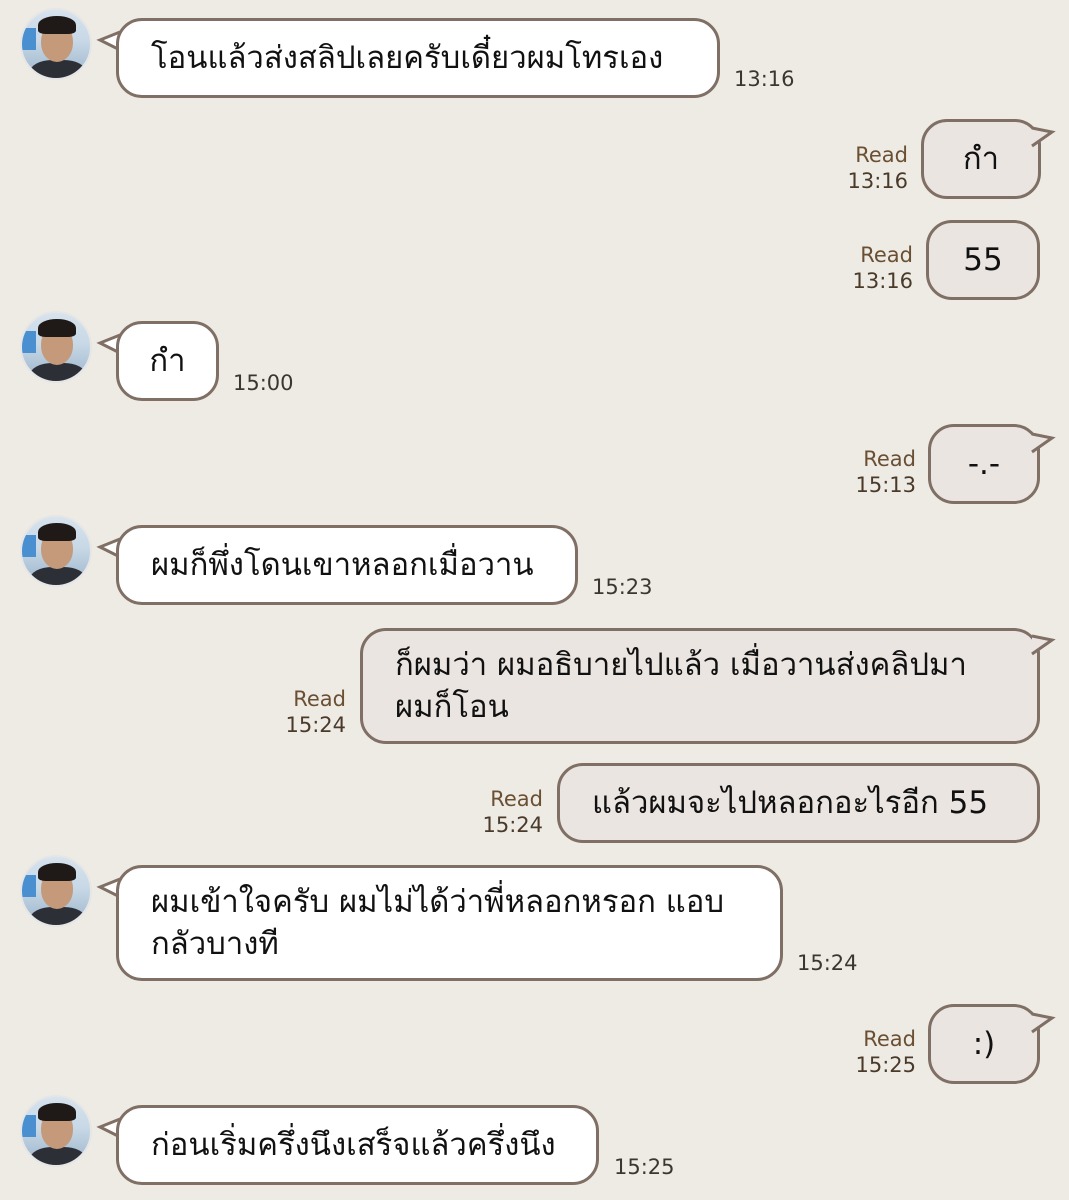 This screenshot has height=1200, width=1069. Describe the element at coordinates (681, 665) in the screenshot. I see `message-text-line: ก็ผมว่า ผมอธิบายไปแล้ว เมื่อวานส่งคลิปมา` at that location.